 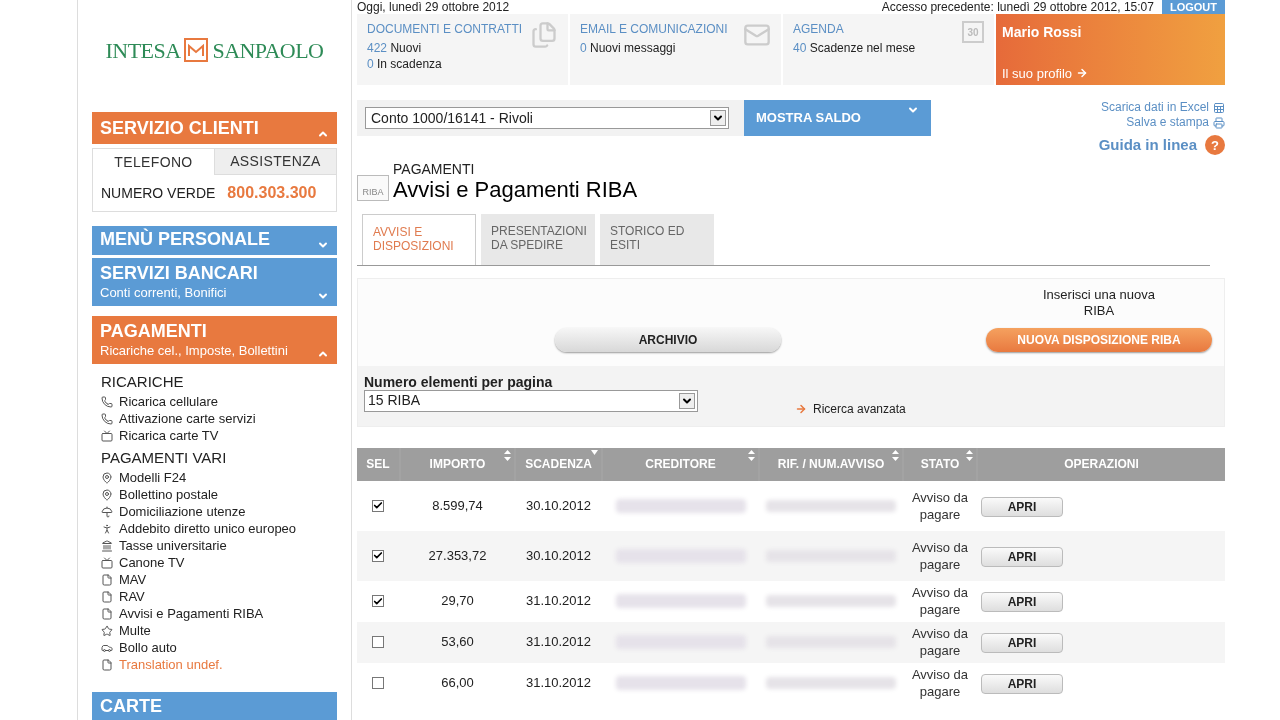 I want to click on amount-cell-text: 27.353,72, so click(x=457, y=555).